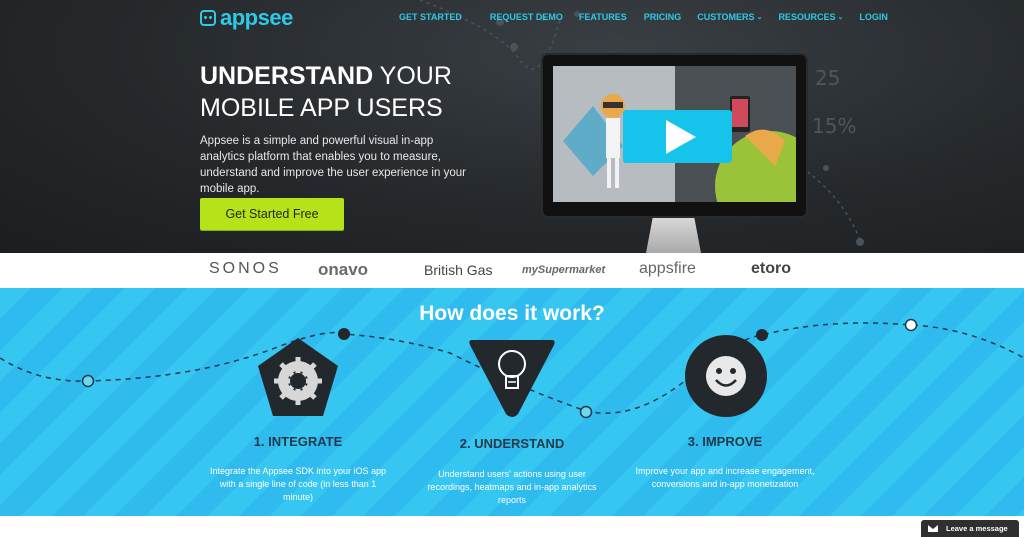  Describe the element at coordinates (933, 528) in the screenshot. I see `envelope-icon` at that location.